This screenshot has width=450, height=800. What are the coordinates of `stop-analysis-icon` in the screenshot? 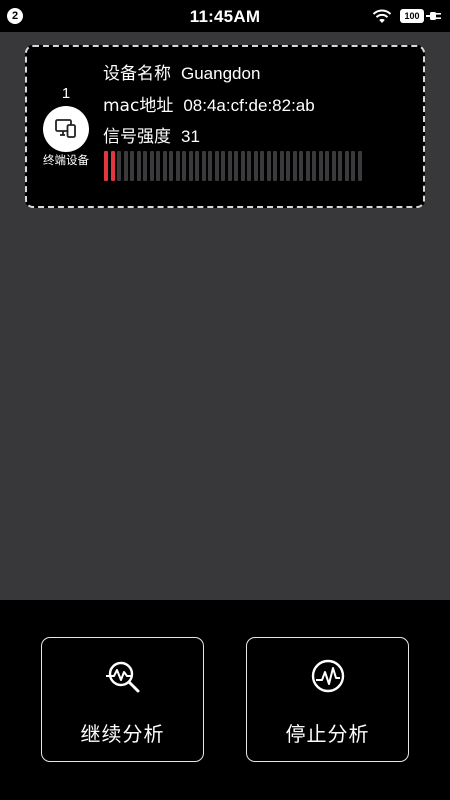 It's located at (328, 676).